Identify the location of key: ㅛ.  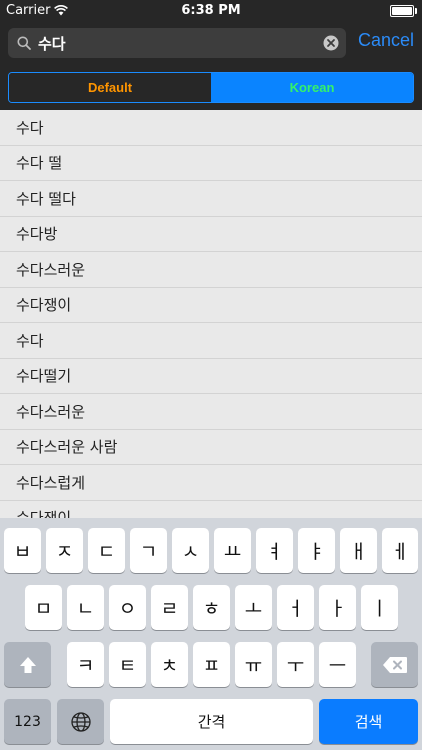
(232, 550).